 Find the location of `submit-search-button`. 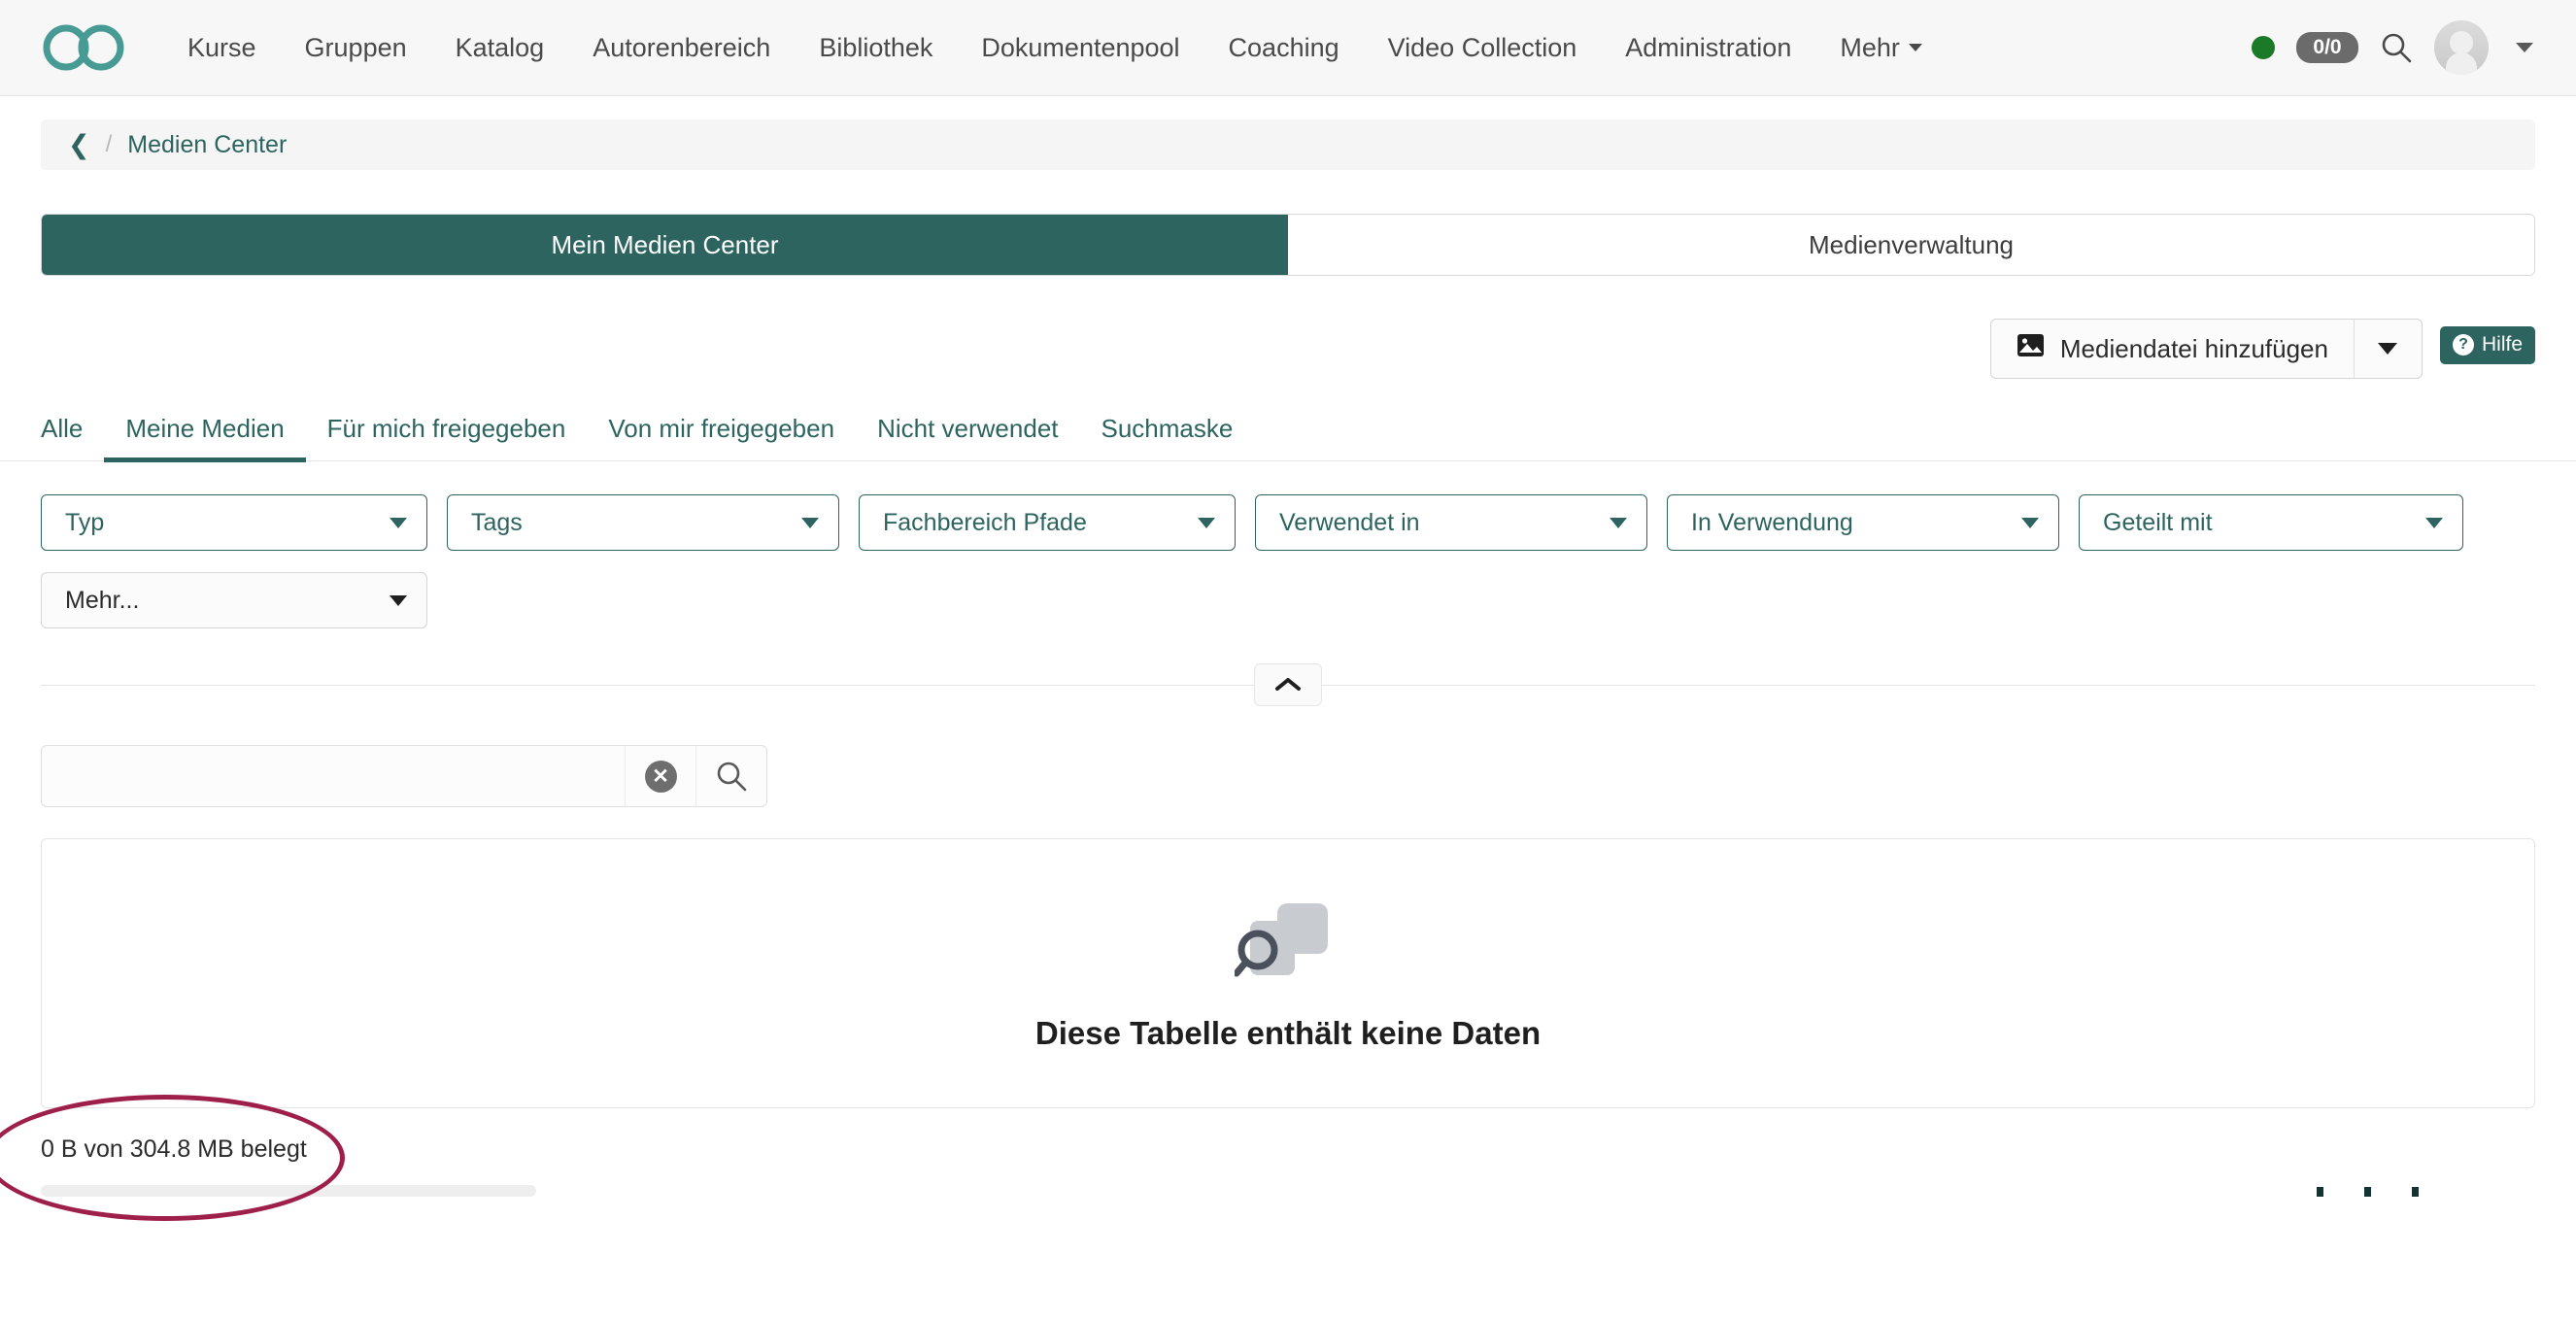

submit-search-button is located at coordinates (730, 776).